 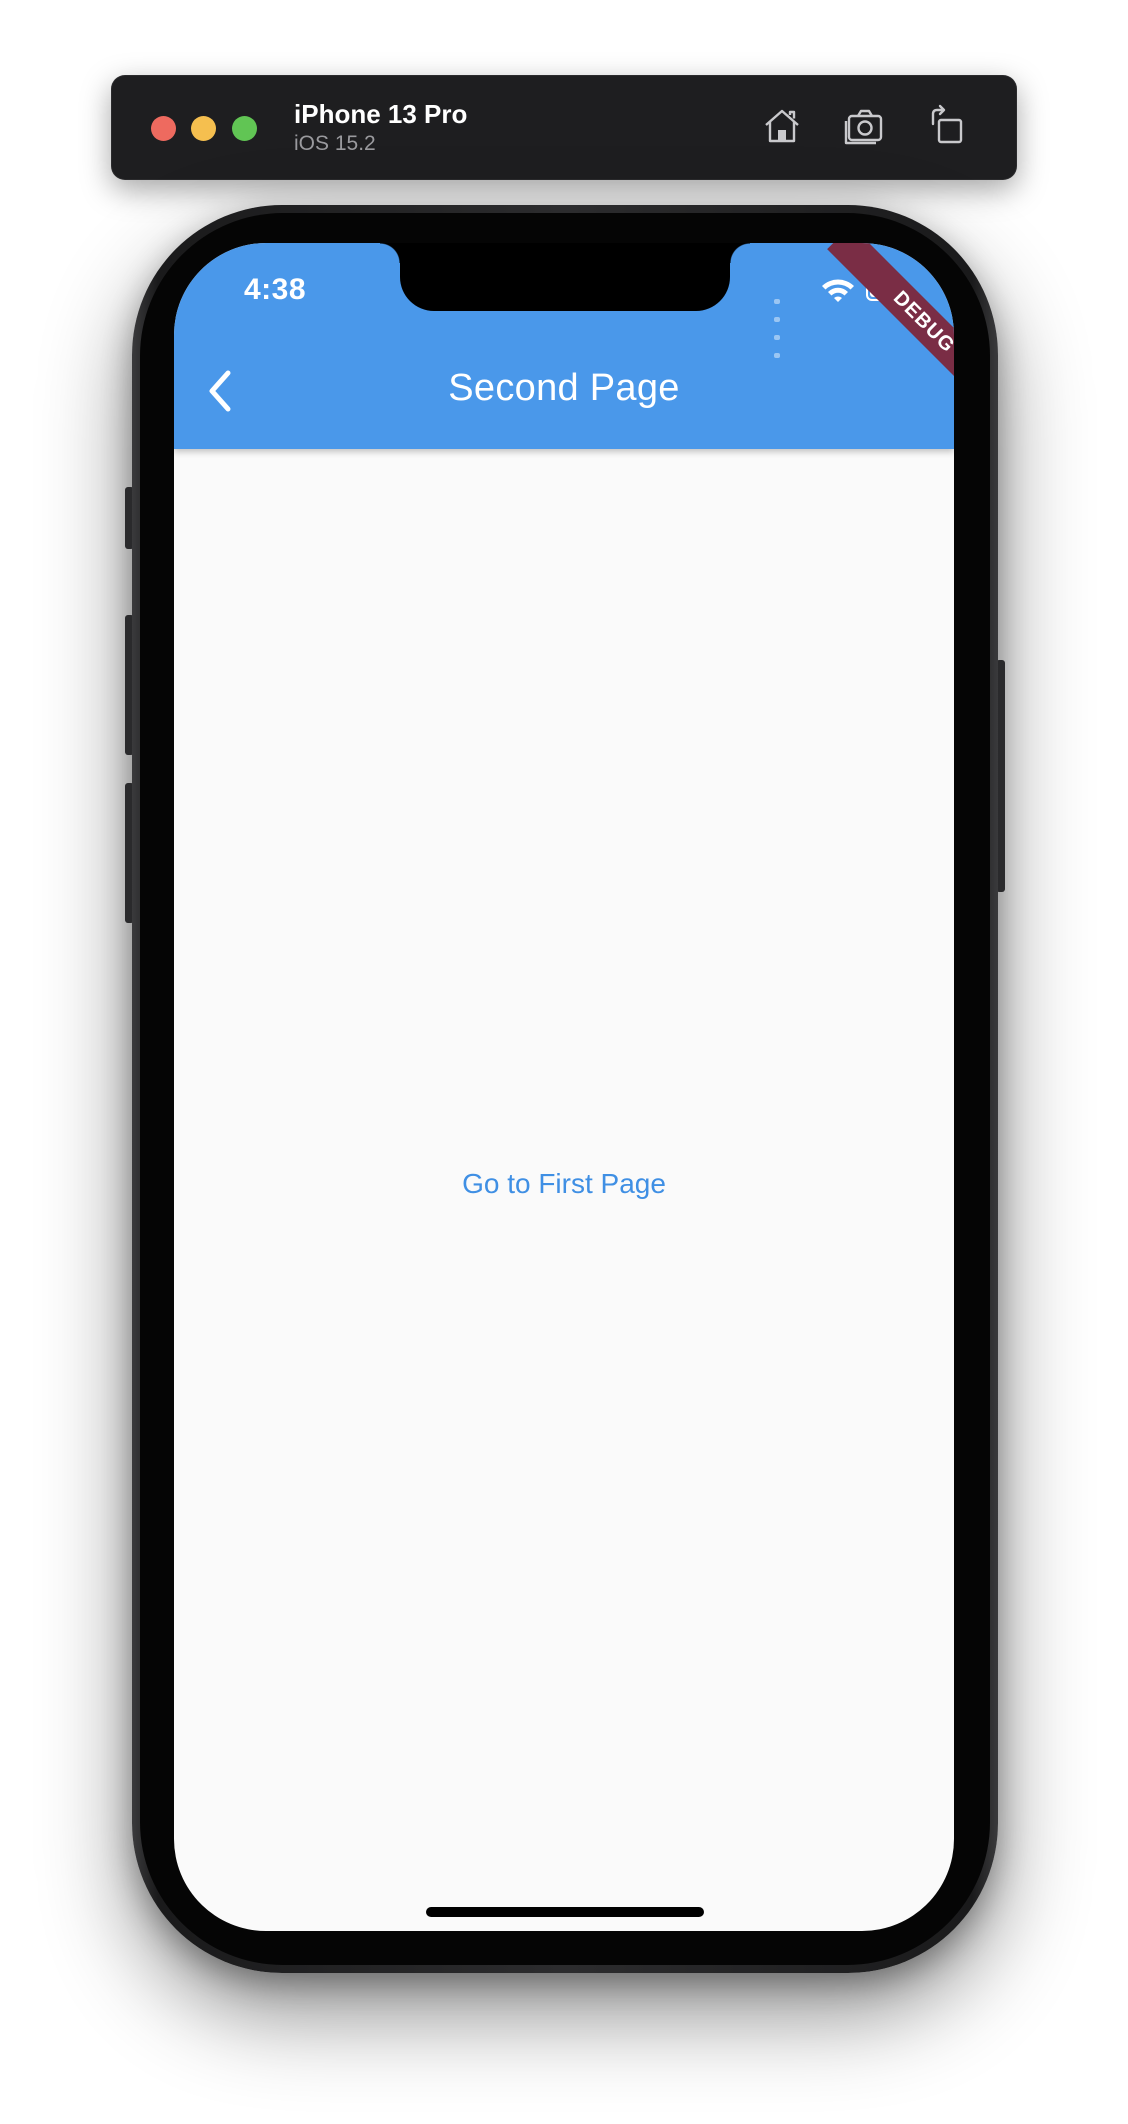 I want to click on page-title: Second Page, so click(x=564, y=388).